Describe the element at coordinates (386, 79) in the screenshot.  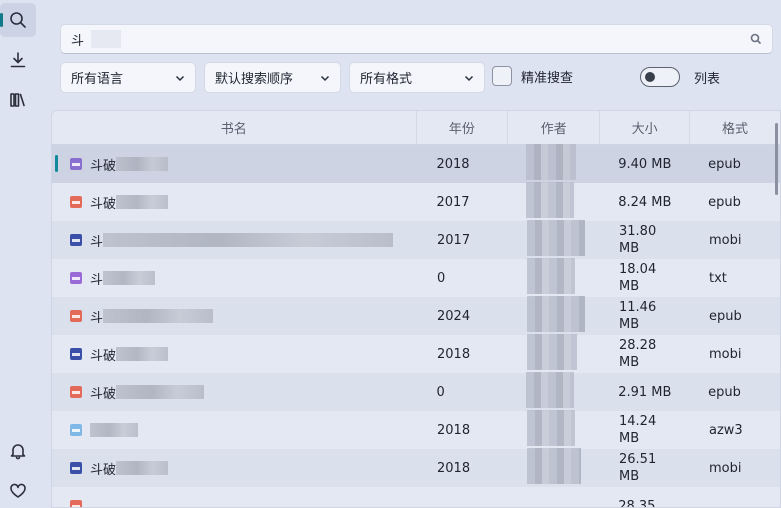
I see `format-dropdown-label: 所有格式` at that location.